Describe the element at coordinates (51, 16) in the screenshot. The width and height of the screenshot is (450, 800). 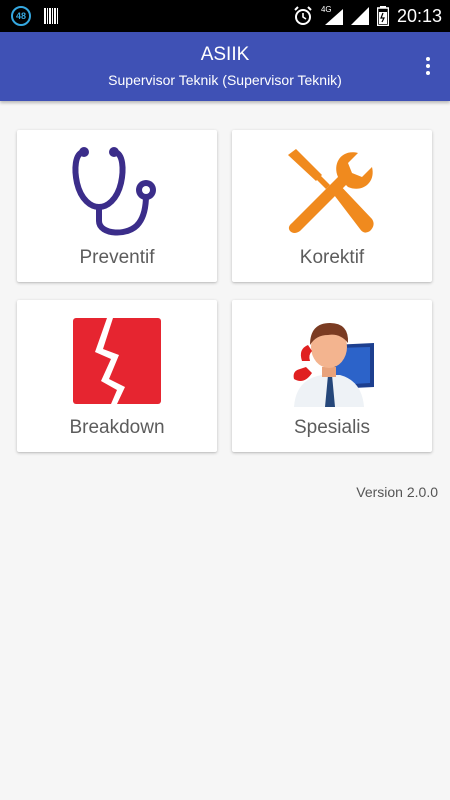
I see `barcode-icon` at that location.